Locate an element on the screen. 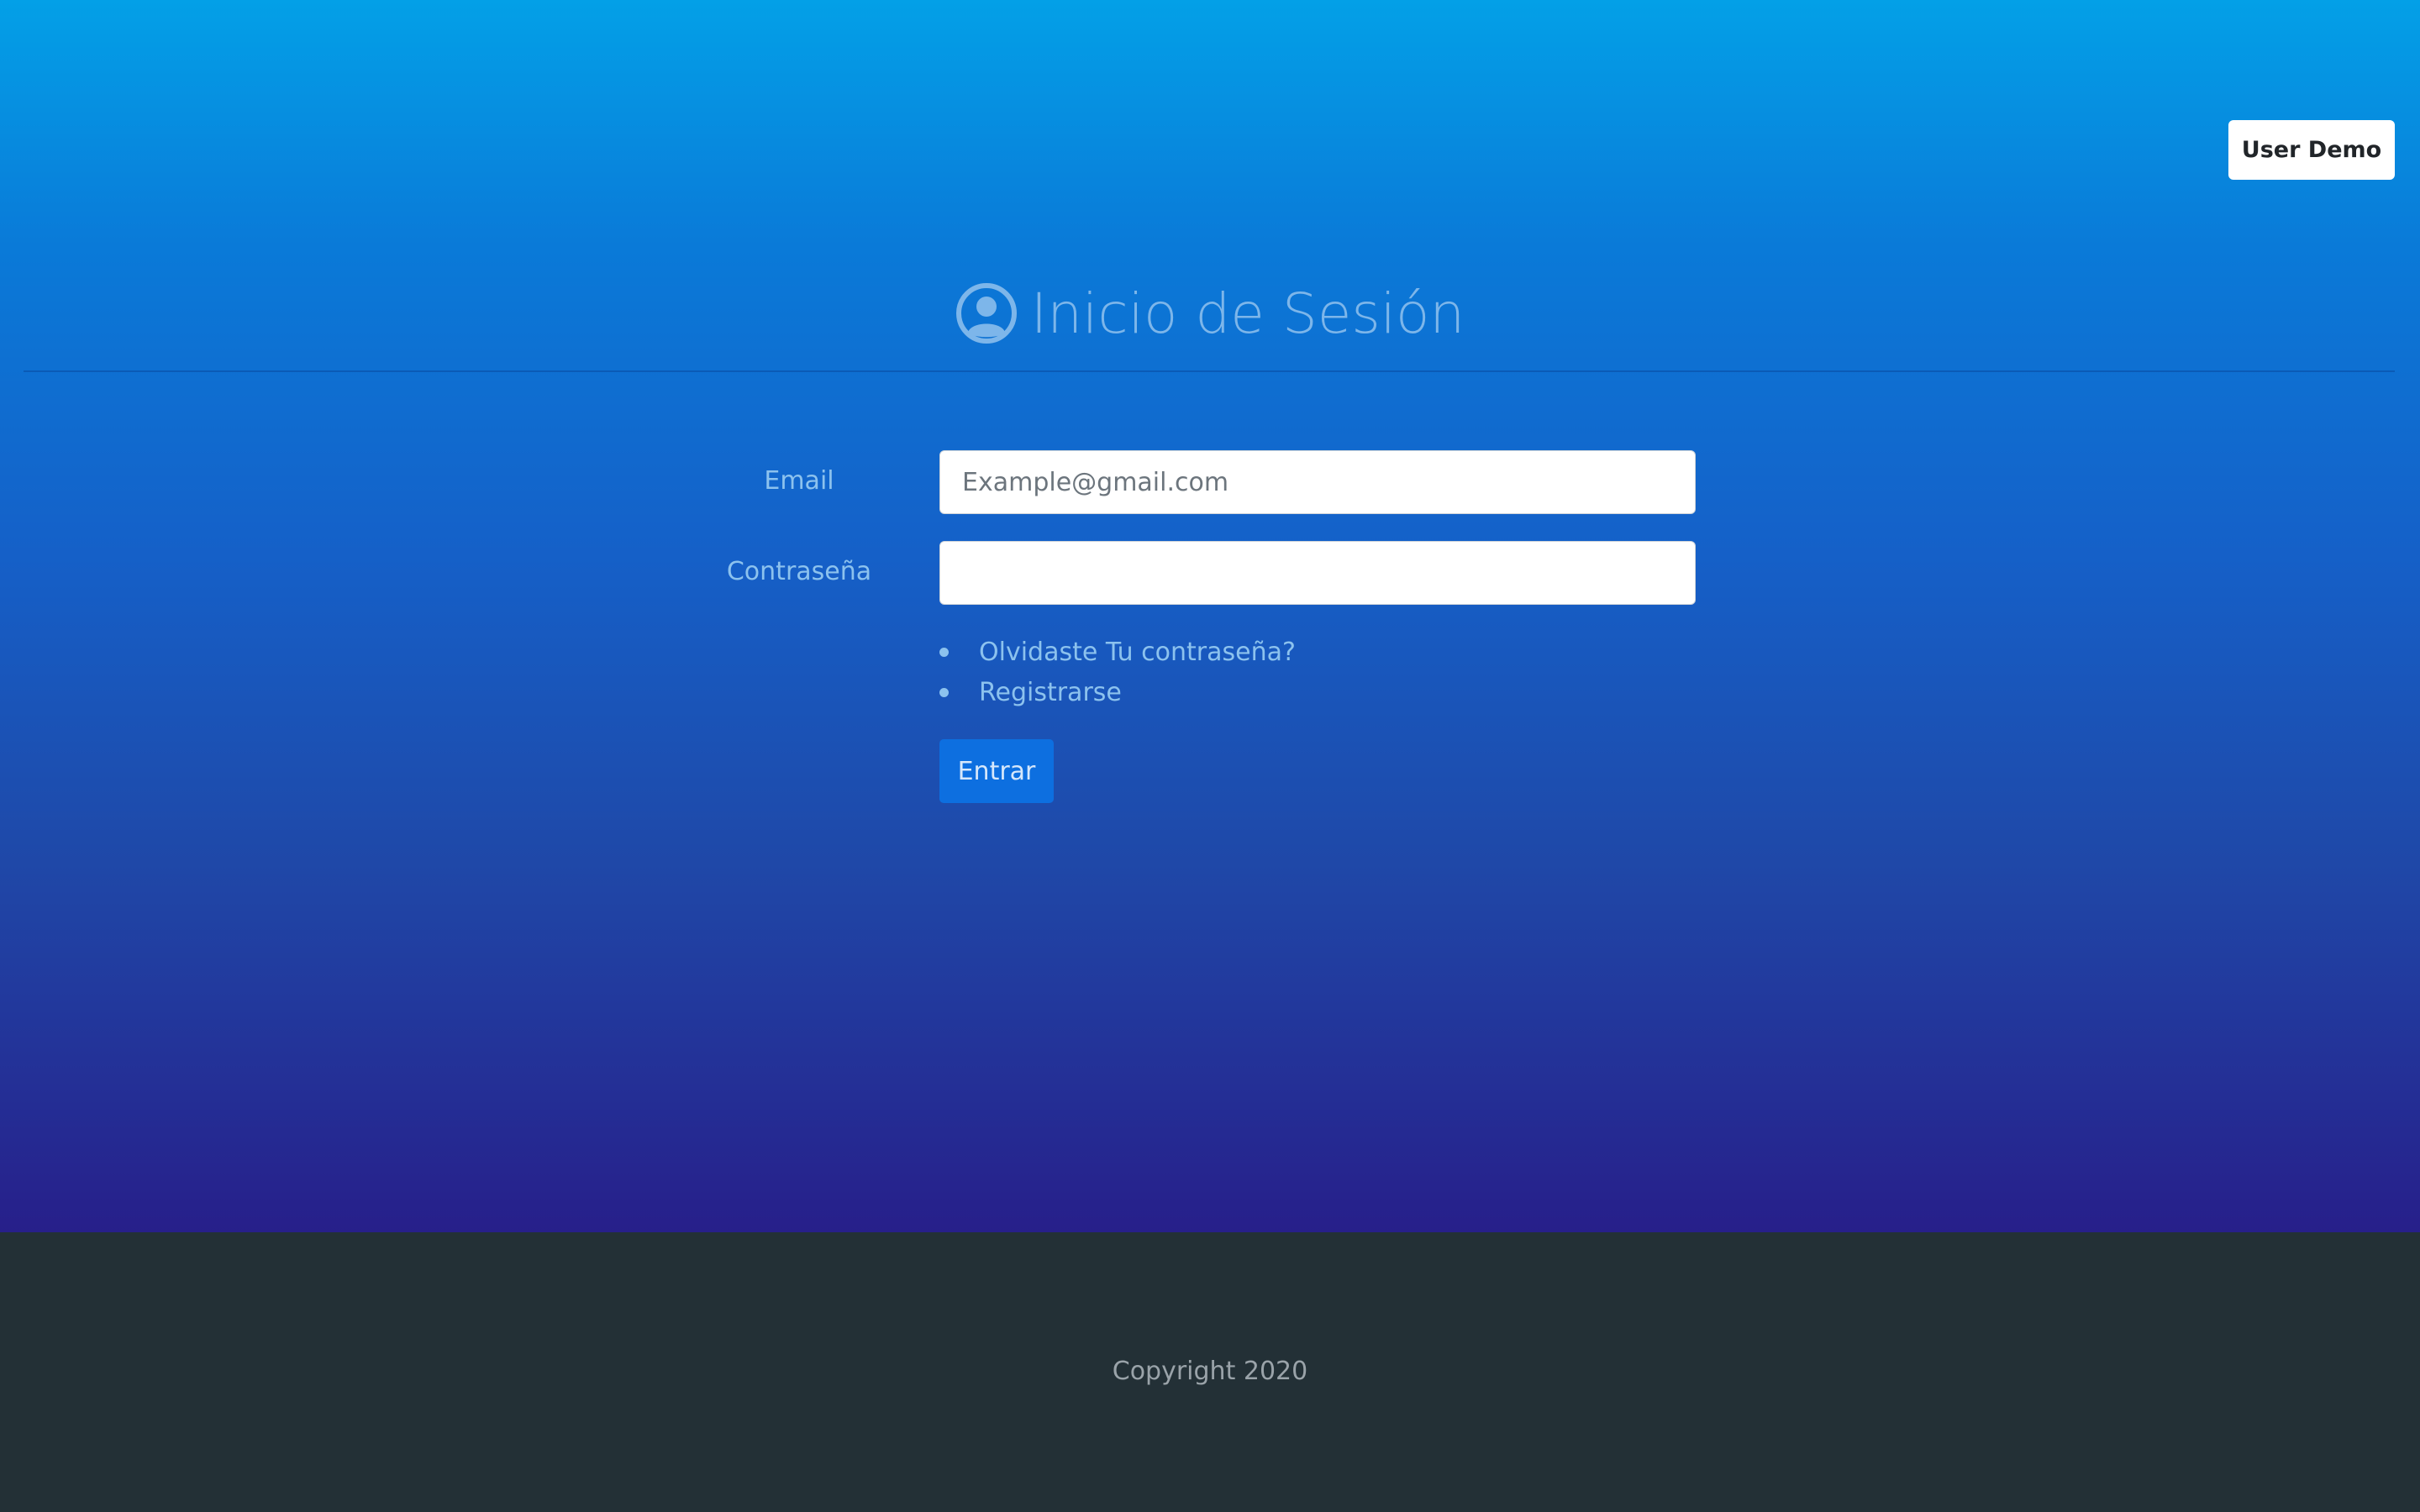  header-divider is located at coordinates (1209, 371).